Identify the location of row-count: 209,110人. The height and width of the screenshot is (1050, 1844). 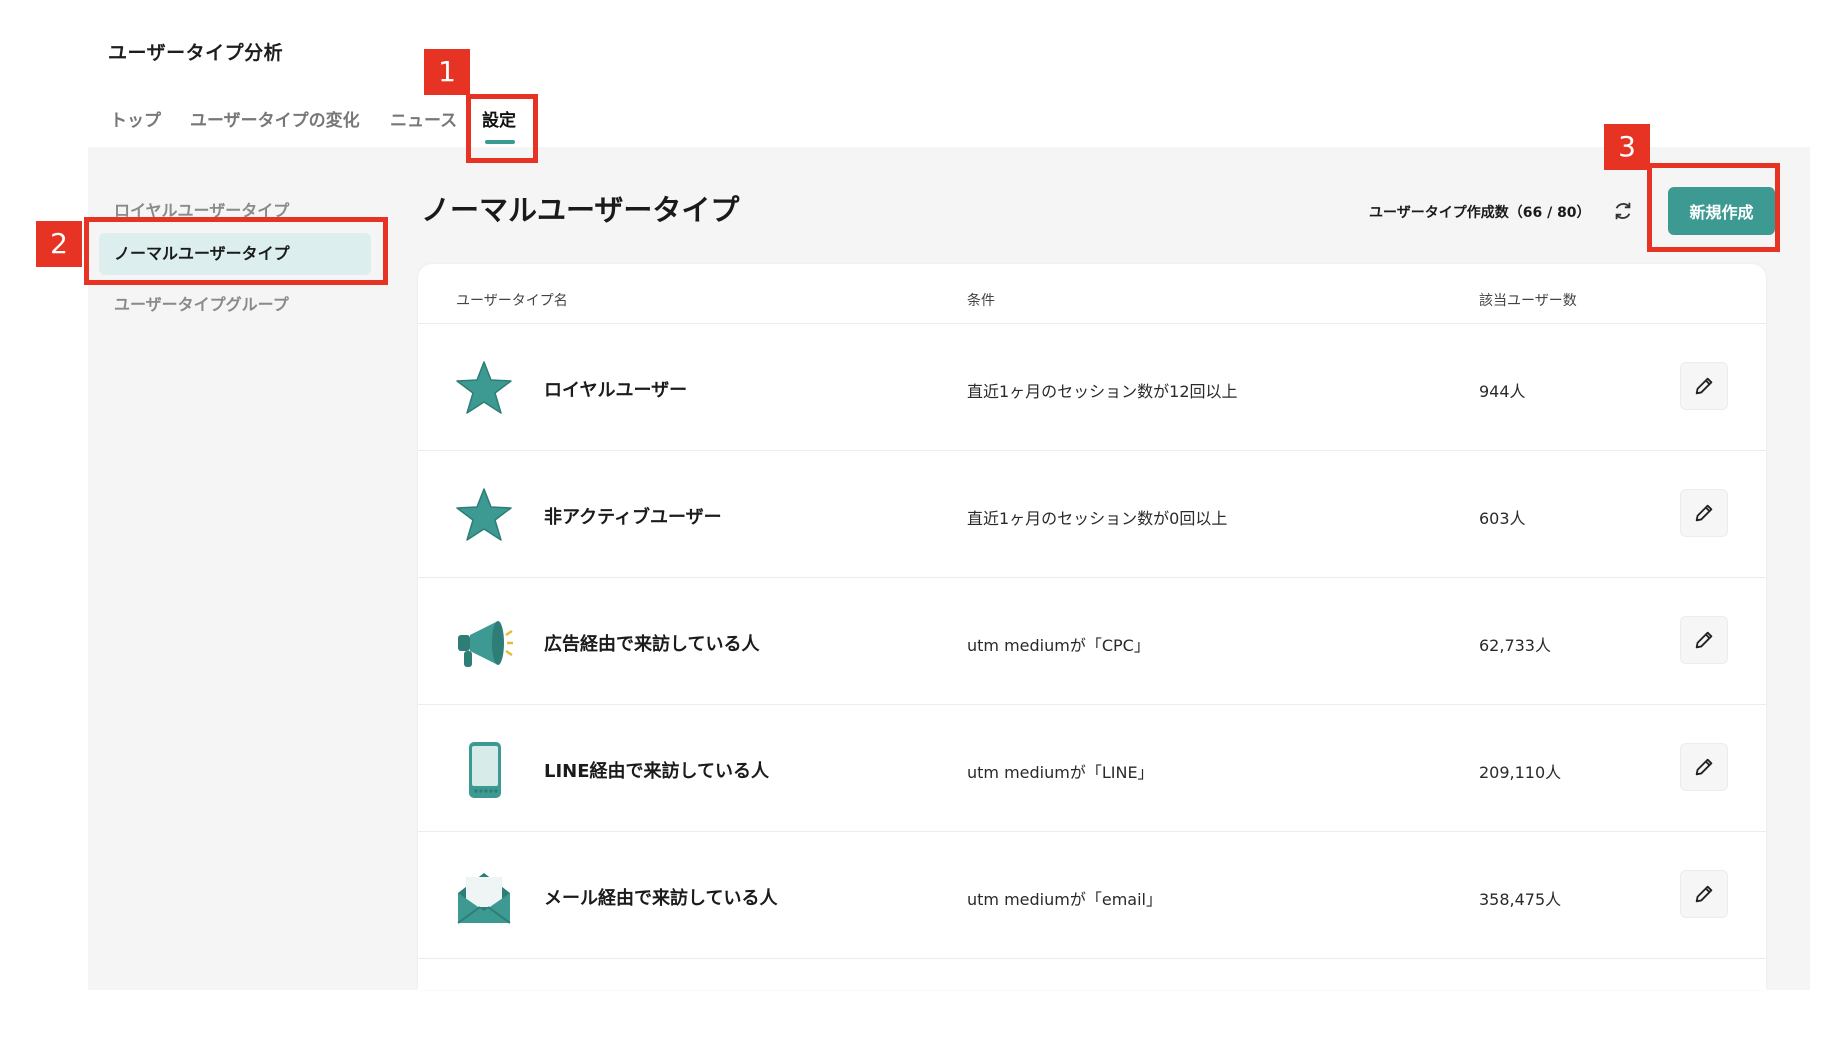
(1520, 772).